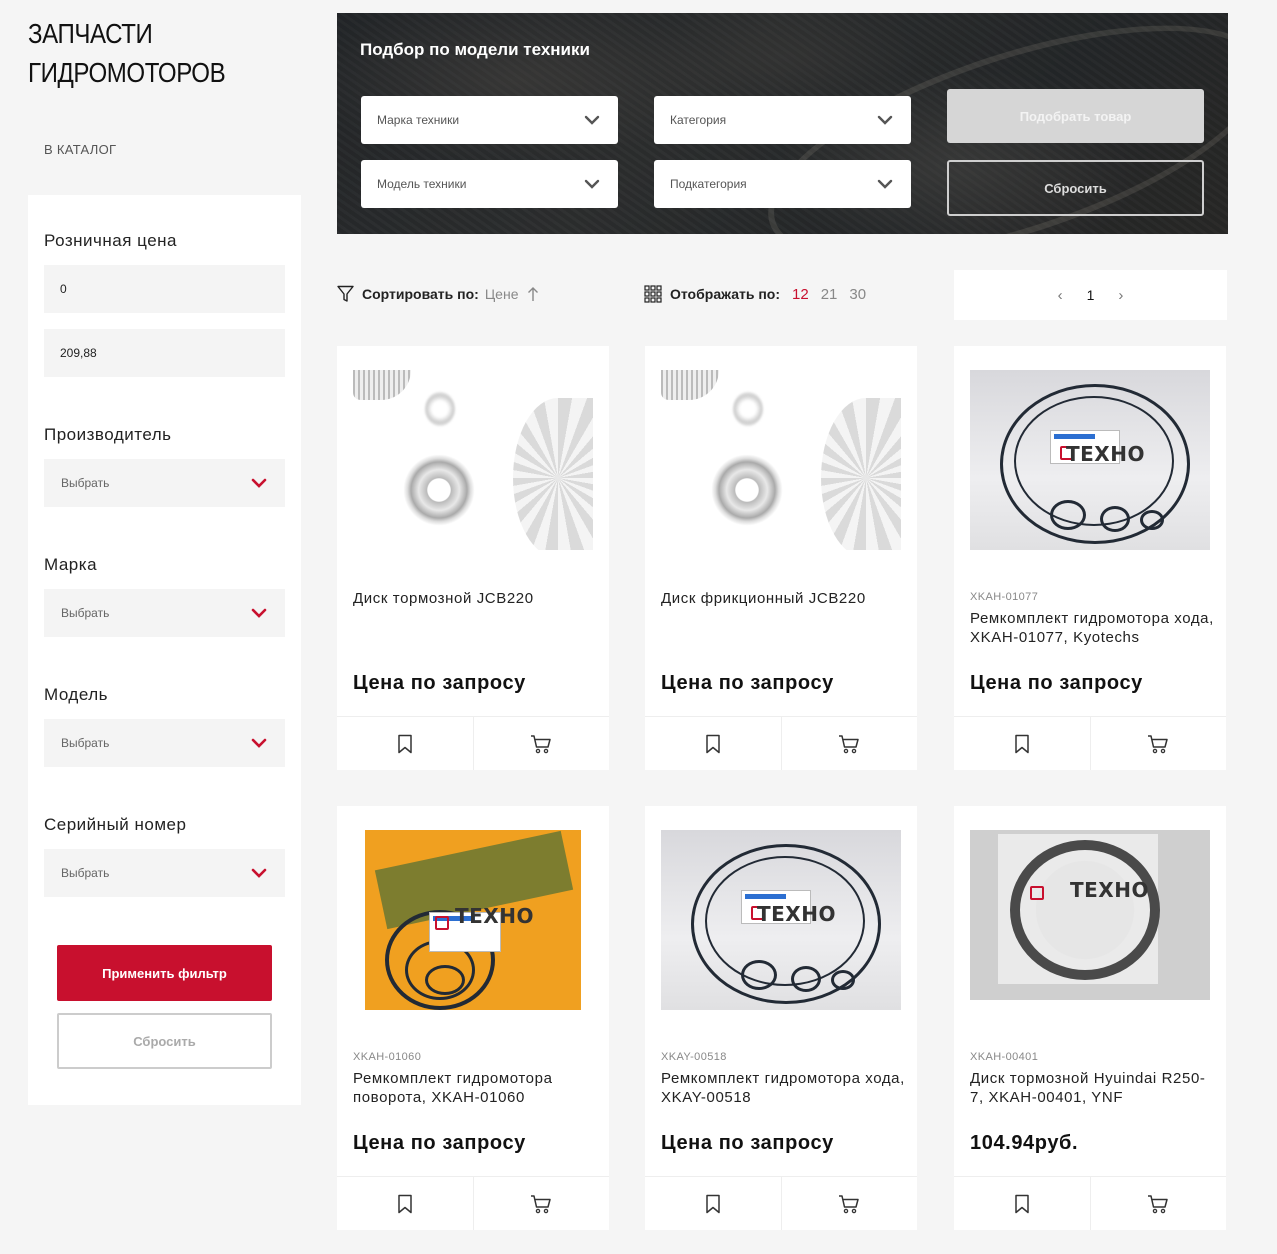 The width and height of the screenshot is (1277, 1254). I want to click on category-select: Категория, so click(782, 120).